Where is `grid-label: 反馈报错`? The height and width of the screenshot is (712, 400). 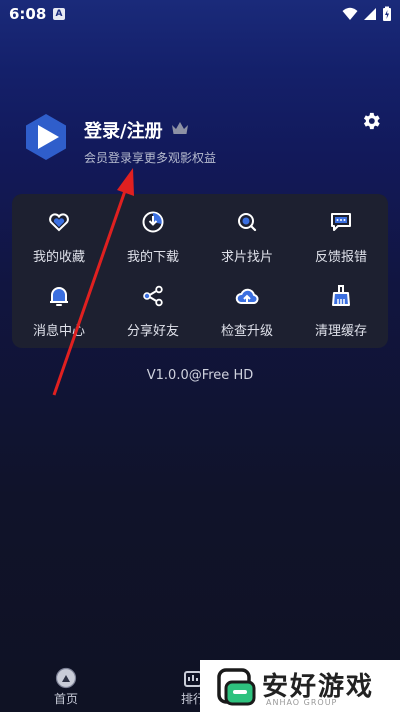 grid-label: 反馈报错 is located at coordinates (340, 257).